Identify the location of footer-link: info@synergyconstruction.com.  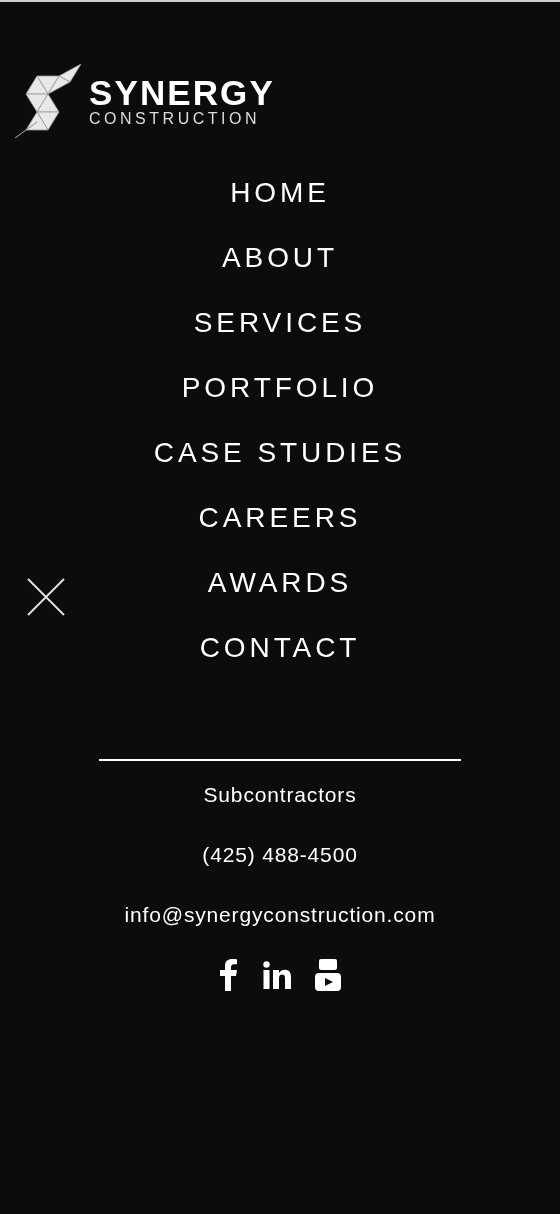
(280, 915).